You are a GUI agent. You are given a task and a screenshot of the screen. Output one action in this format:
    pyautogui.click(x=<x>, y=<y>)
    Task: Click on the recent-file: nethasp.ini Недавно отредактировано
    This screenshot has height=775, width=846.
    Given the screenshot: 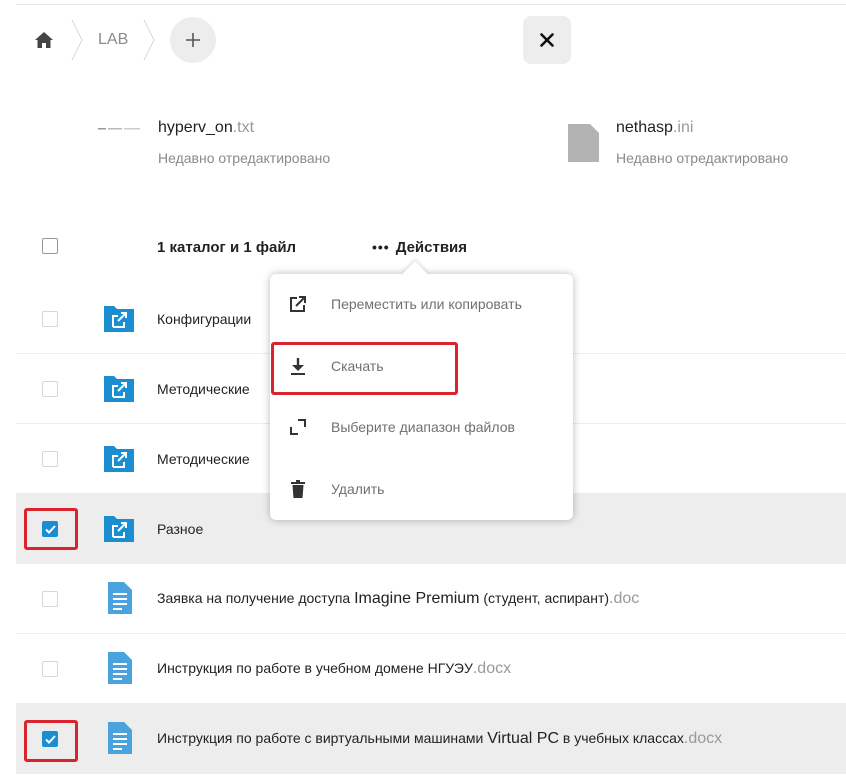 What is the action you would take?
    pyautogui.click(x=677, y=142)
    